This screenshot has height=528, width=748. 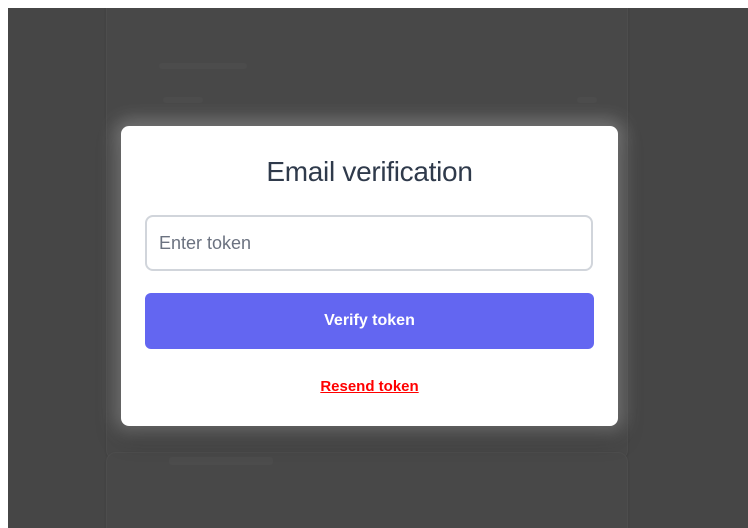 I want to click on token-input, so click(x=369, y=243).